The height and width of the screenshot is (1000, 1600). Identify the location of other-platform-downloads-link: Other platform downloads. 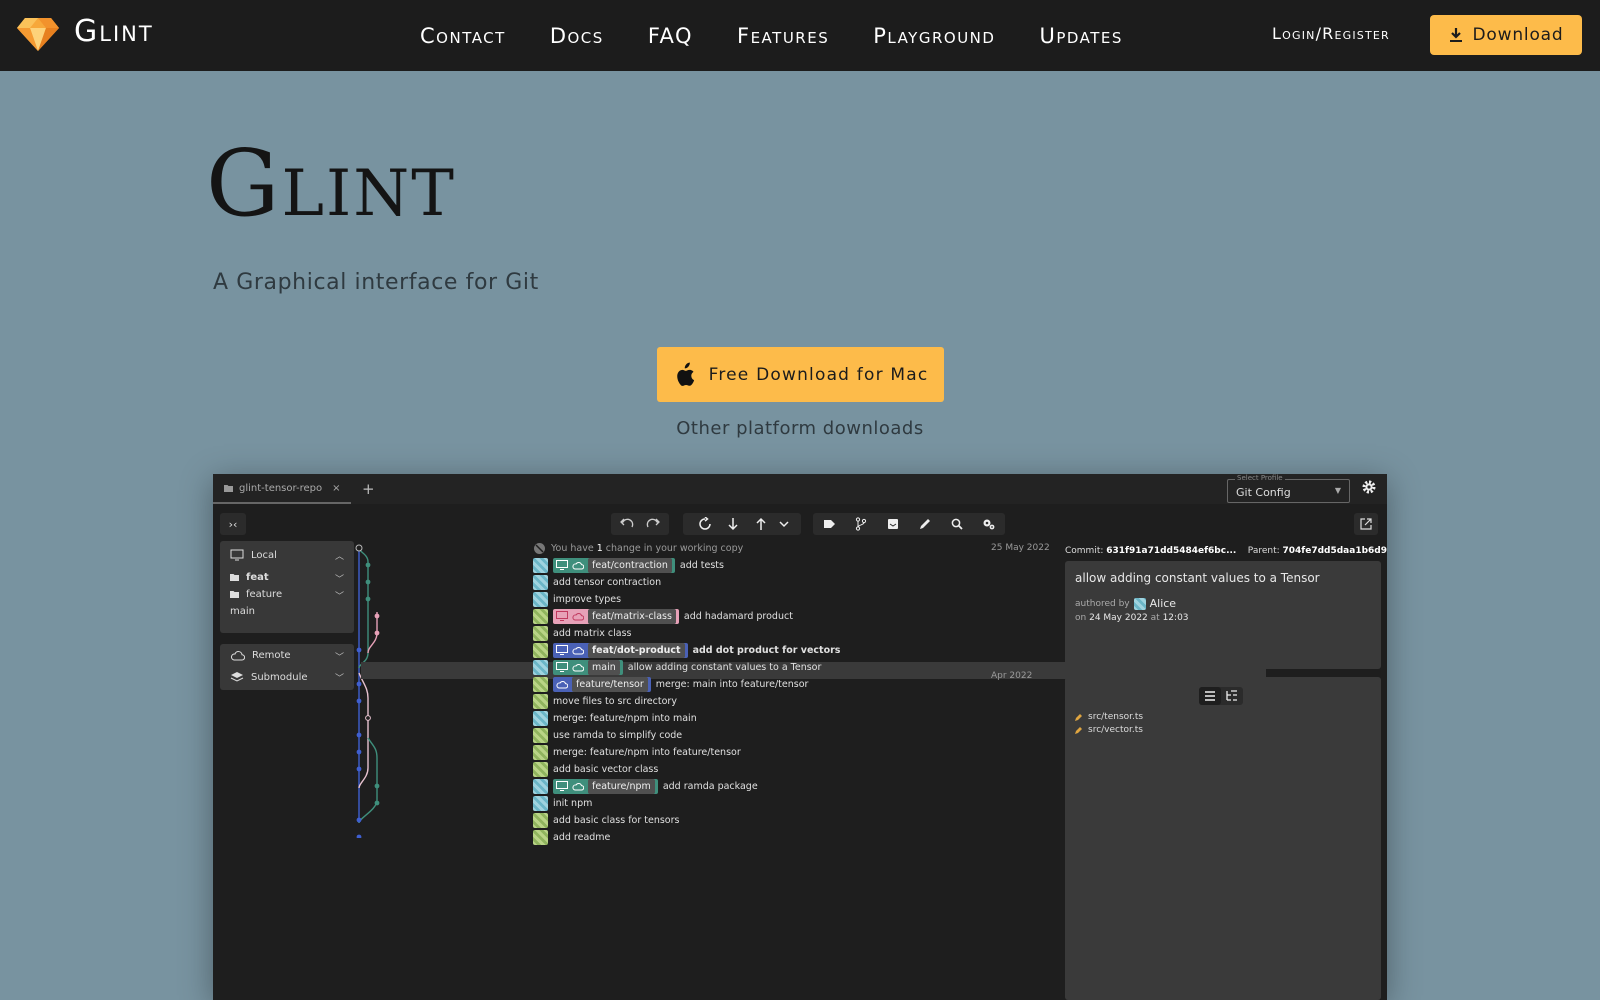
(800, 428).